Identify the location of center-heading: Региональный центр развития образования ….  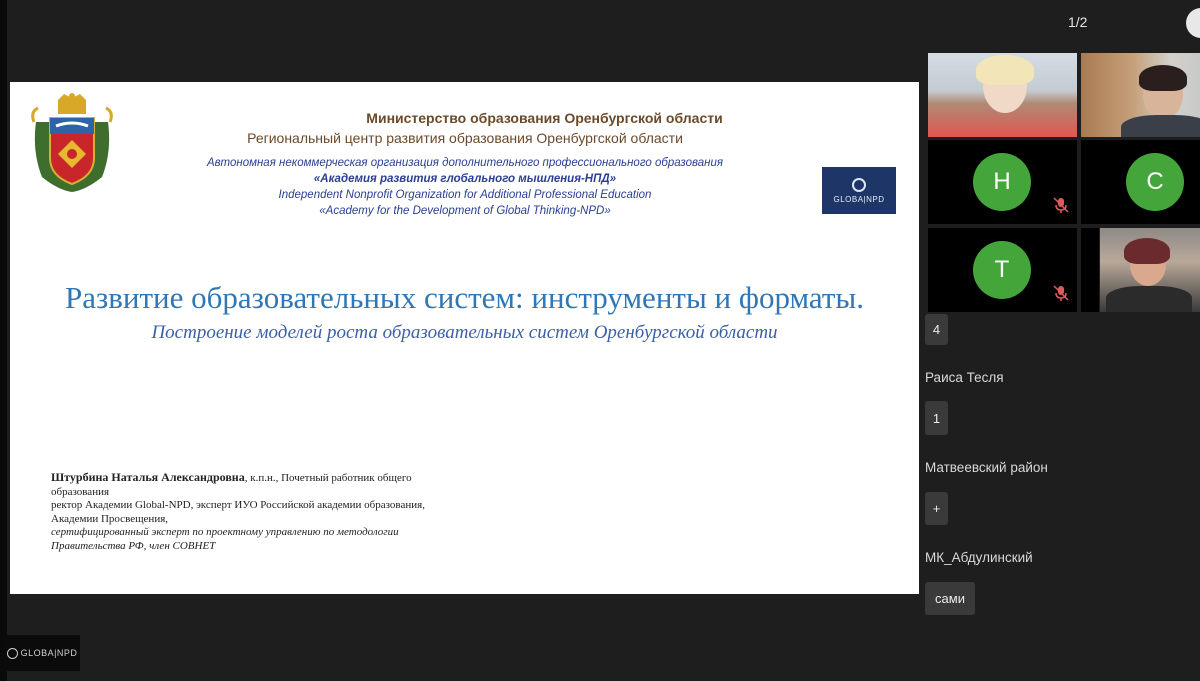
(465, 138).